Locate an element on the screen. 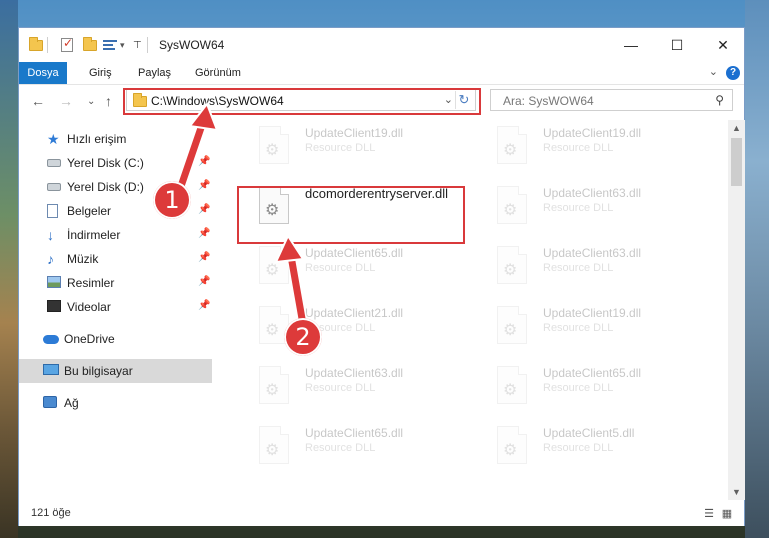 The height and width of the screenshot is (538, 769). tab-share: Paylaş is located at coordinates (154, 73).